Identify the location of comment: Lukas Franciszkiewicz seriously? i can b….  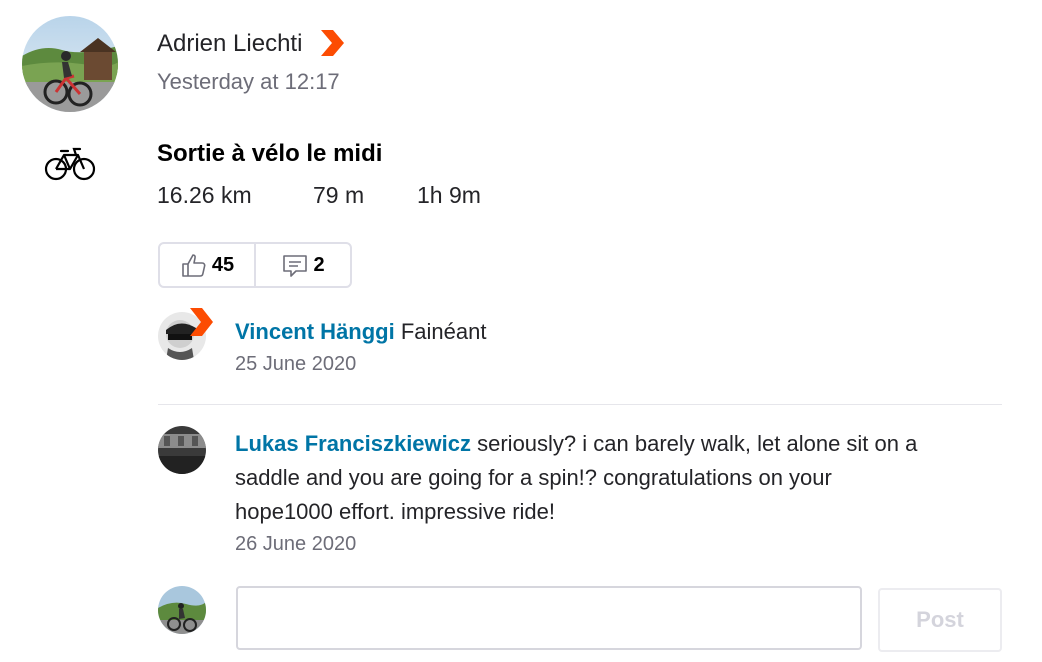
(625, 478).